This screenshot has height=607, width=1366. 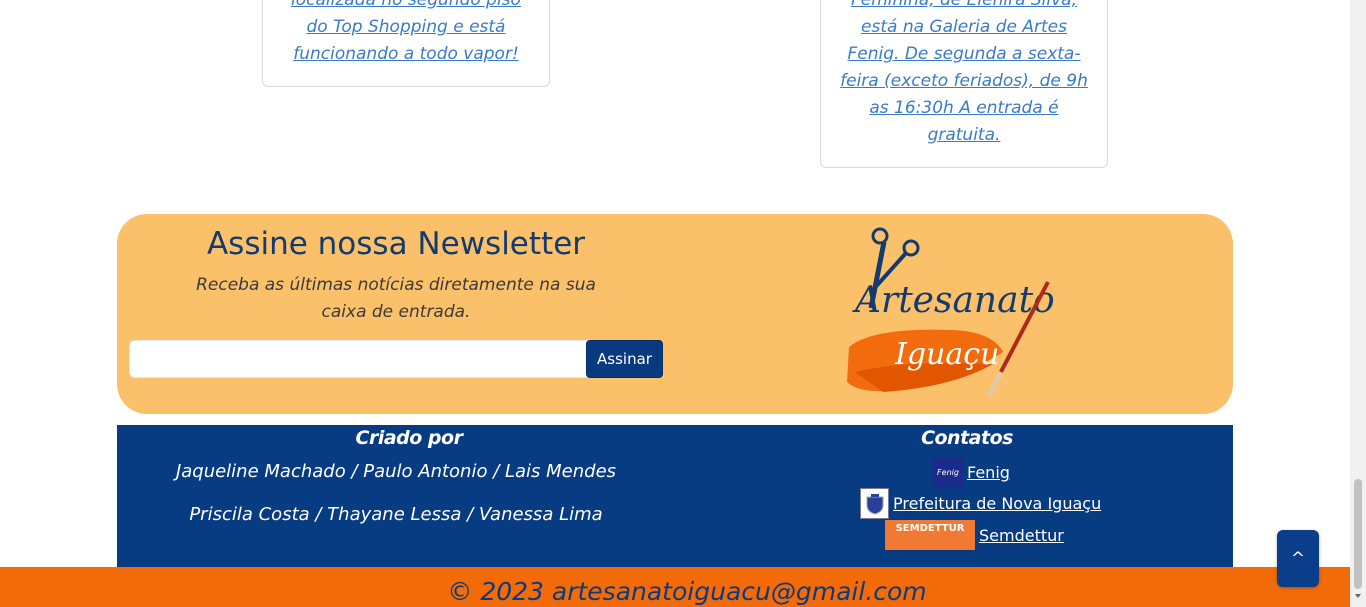 I want to click on artesanato-iguacu-logo: Artesanato Iguaçu, so click(x=951, y=312).